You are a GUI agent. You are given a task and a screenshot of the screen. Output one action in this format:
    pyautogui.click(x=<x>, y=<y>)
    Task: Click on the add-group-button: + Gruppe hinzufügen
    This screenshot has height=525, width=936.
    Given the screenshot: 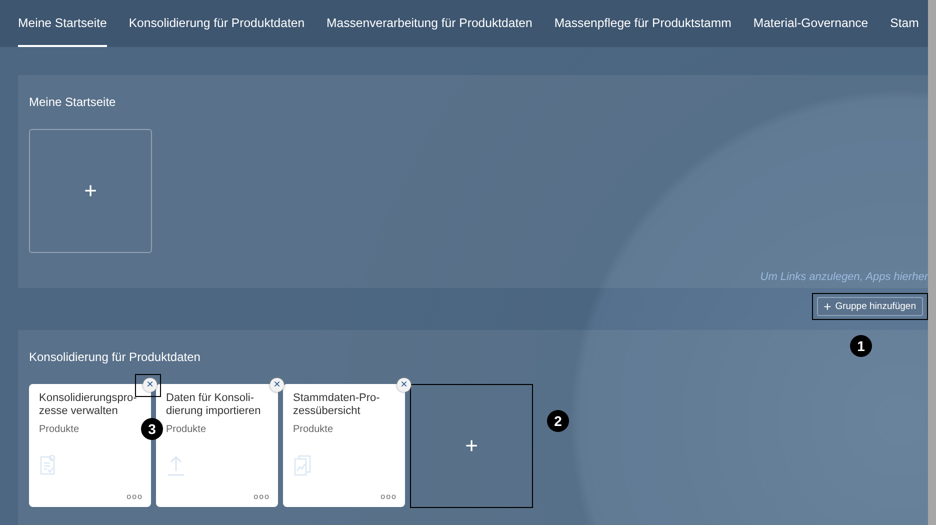 What is the action you would take?
    pyautogui.click(x=869, y=306)
    